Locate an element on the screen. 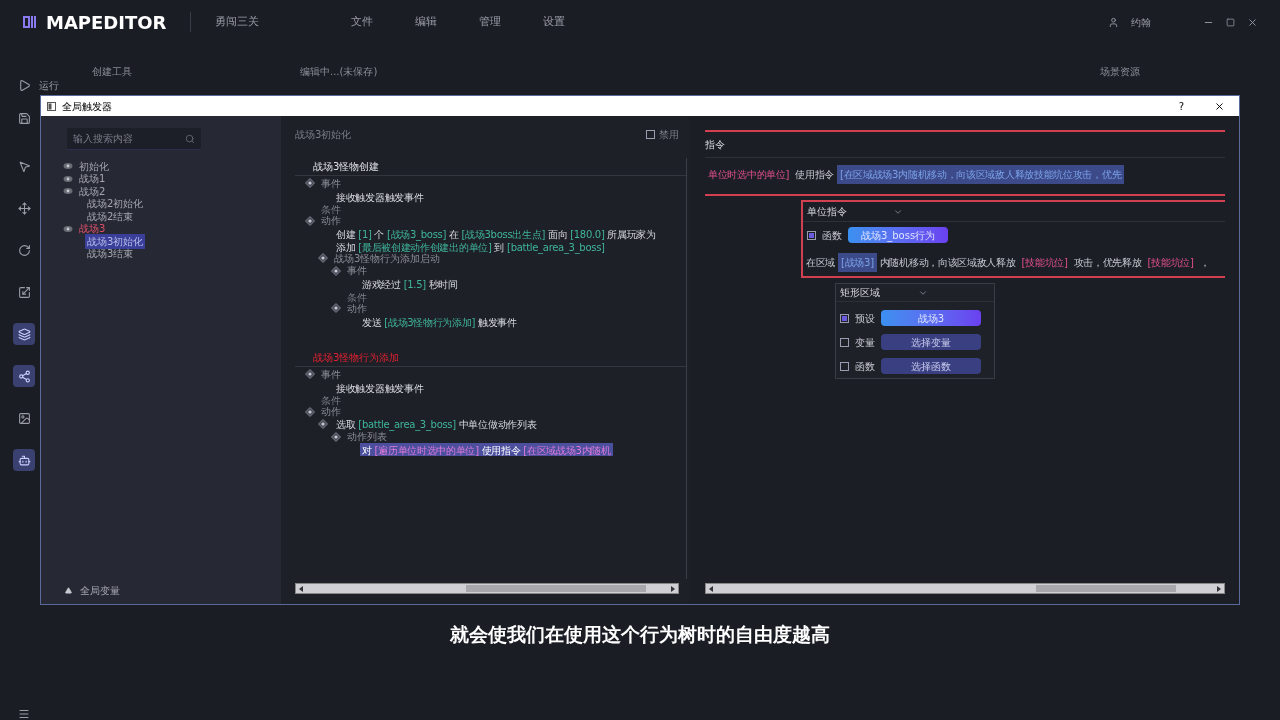  sentence-text: 在区域 is located at coordinates (821, 262).